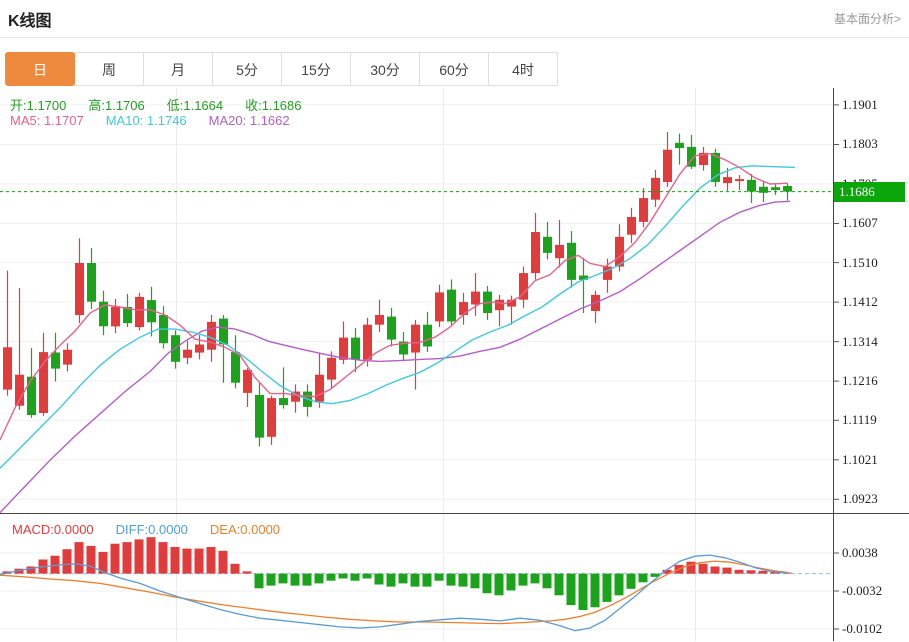  I want to click on price-axis-label: 1.1510, so click(860, 262).